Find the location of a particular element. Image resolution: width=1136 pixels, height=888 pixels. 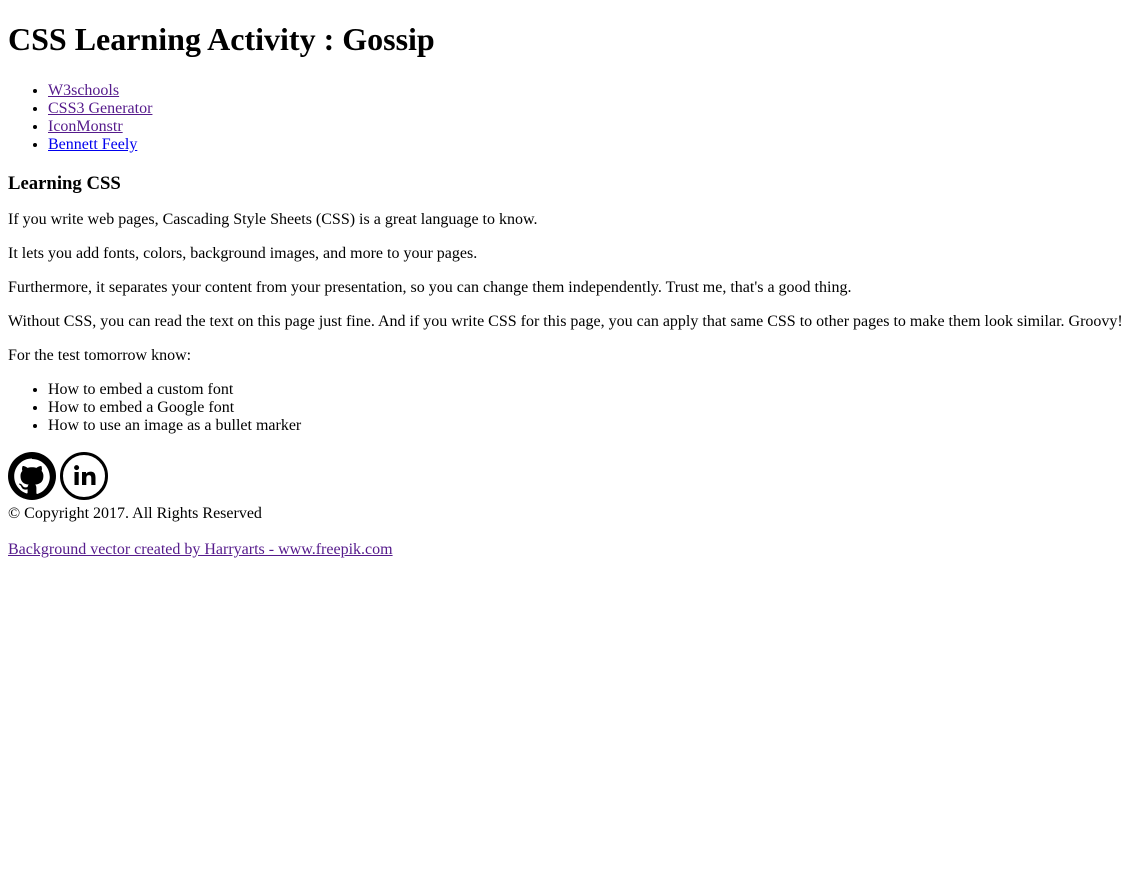

link-bennett-feely: Bennett Feely is located at coordinates (92, 144).